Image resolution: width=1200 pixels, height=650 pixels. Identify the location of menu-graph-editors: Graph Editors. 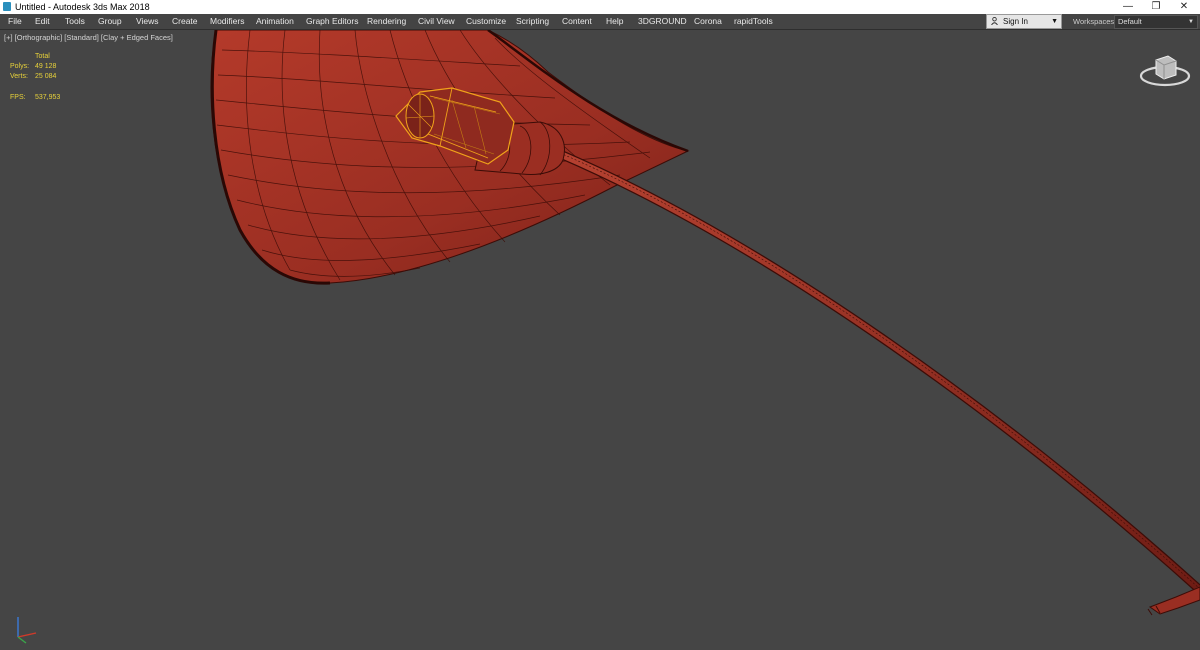
(332, 21).